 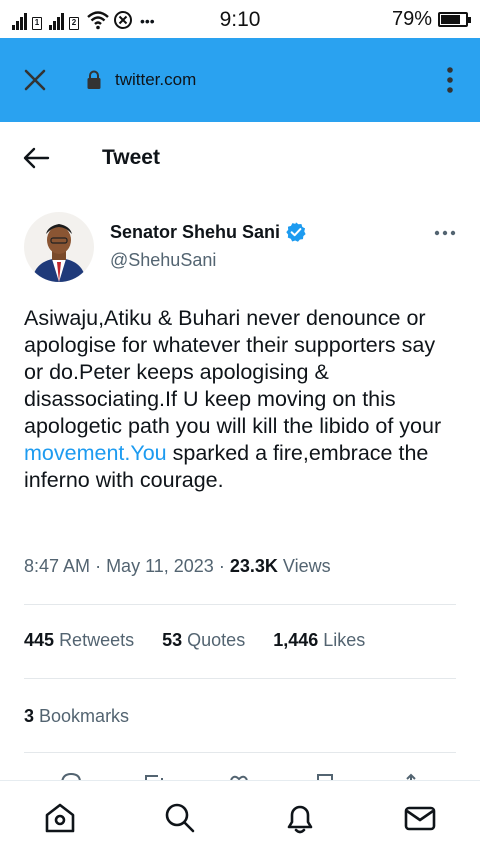 I want to click on battery-icon, so click(x=454, y=19).